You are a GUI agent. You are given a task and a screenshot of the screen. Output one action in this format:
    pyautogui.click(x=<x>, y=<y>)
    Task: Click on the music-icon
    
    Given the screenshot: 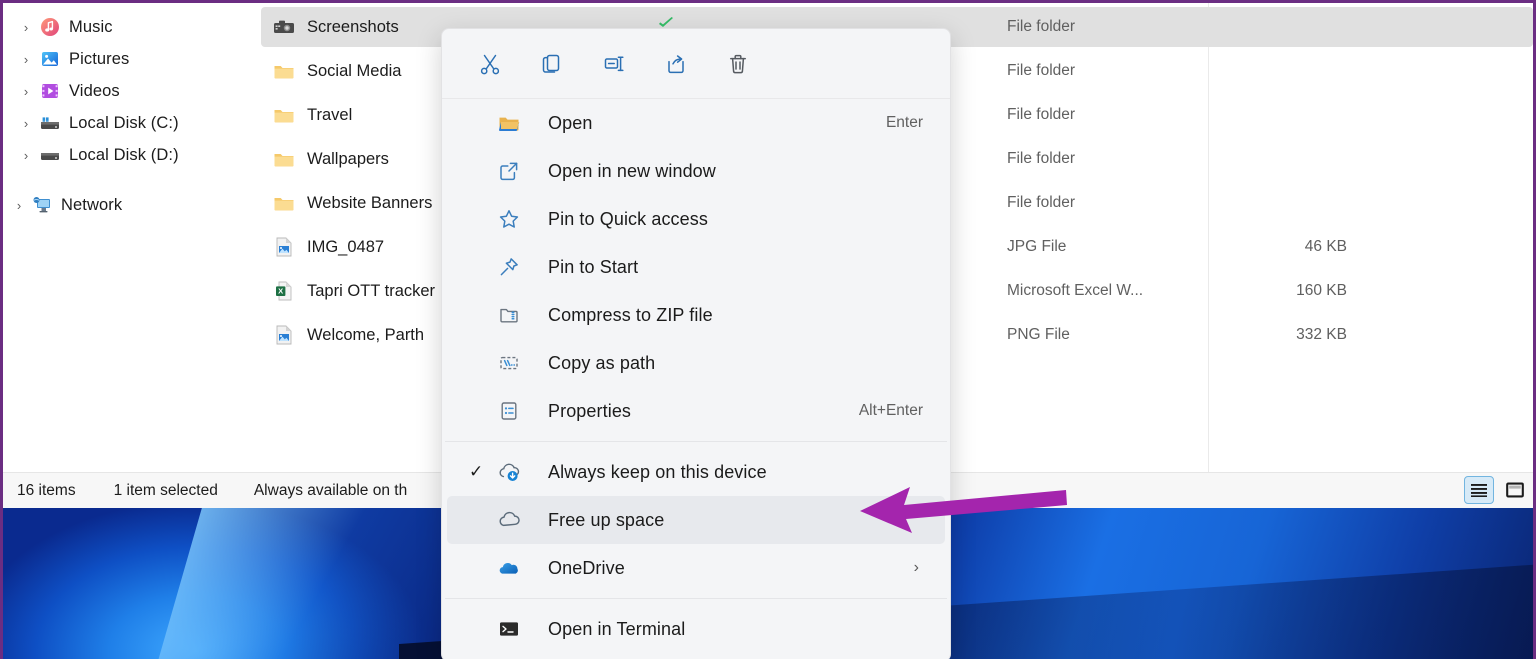 What is the action you would take?
    pyautogui.click(x=50, y=27)
    